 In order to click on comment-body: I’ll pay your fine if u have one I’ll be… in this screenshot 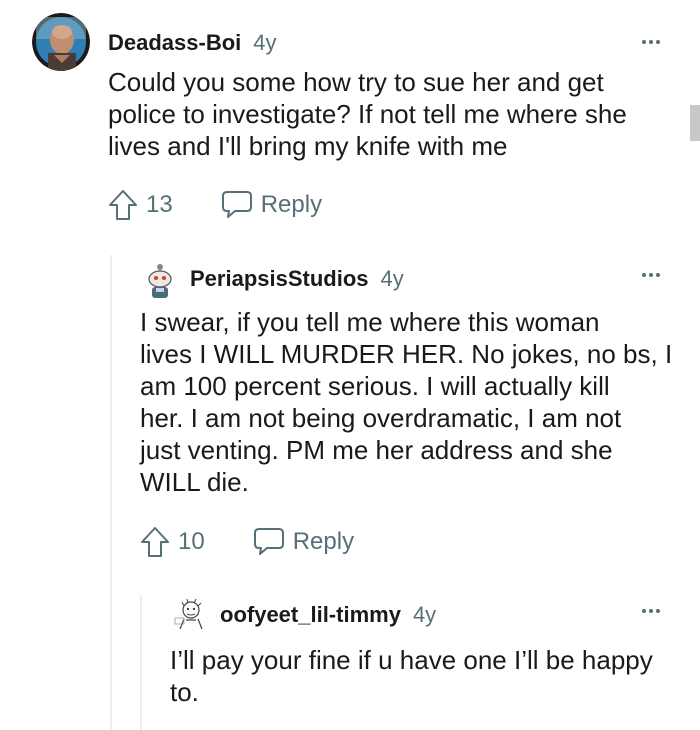, I will do `click(430, 676)`.